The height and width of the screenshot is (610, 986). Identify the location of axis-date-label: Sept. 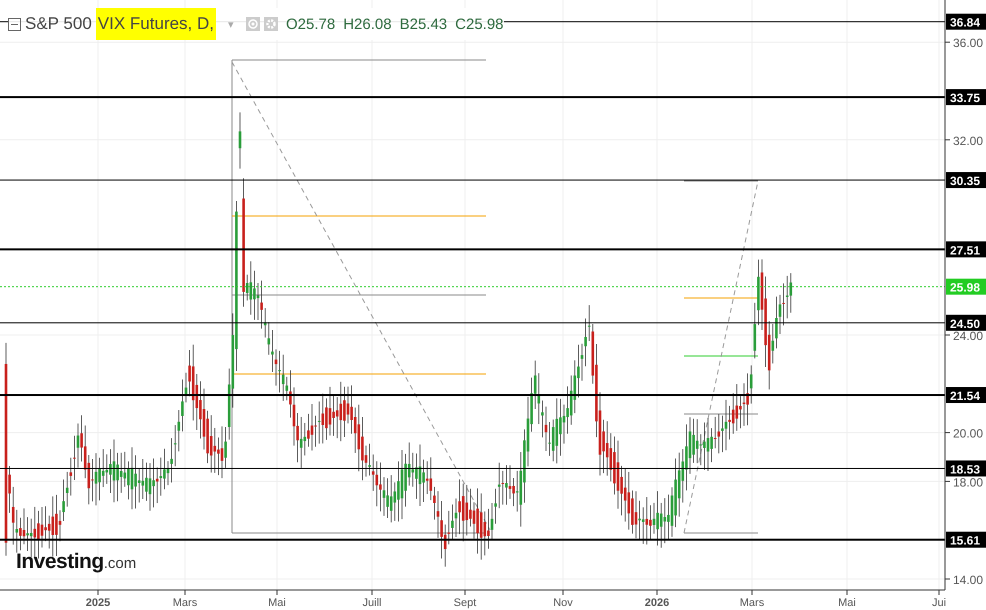
(465, 603).